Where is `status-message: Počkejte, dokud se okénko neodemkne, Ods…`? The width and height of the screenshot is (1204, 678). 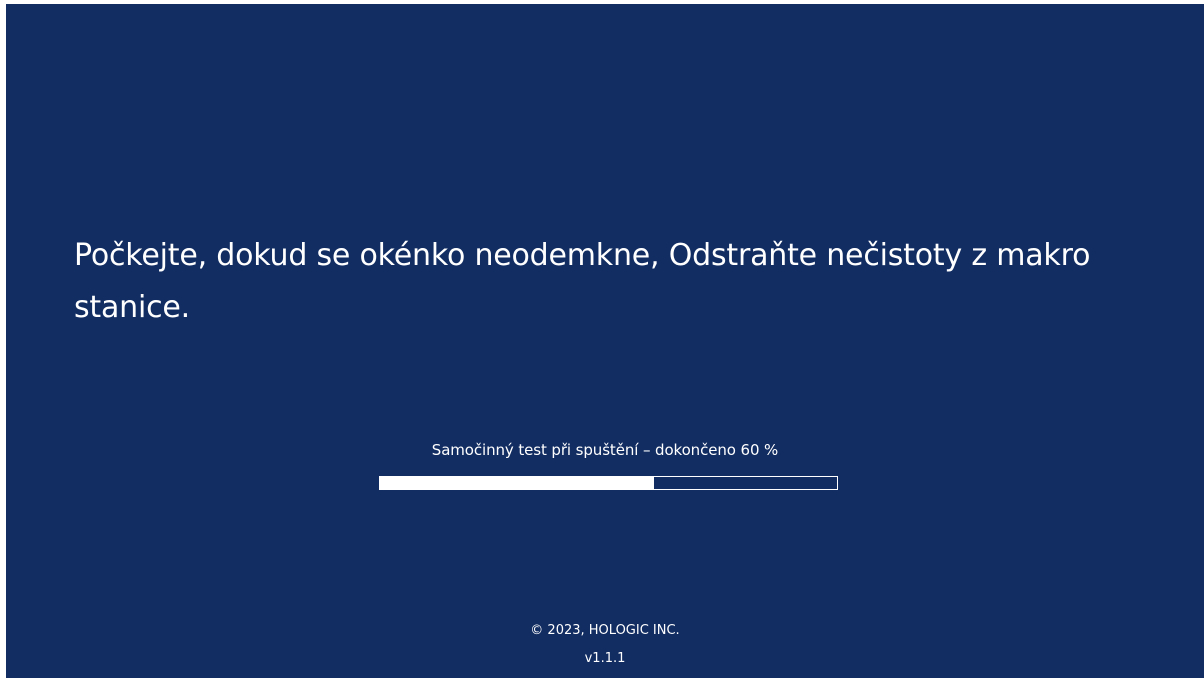
status-message: Počkejte, dokud se okénko neodemkne, Ods… is located at coordinates (582, 281).